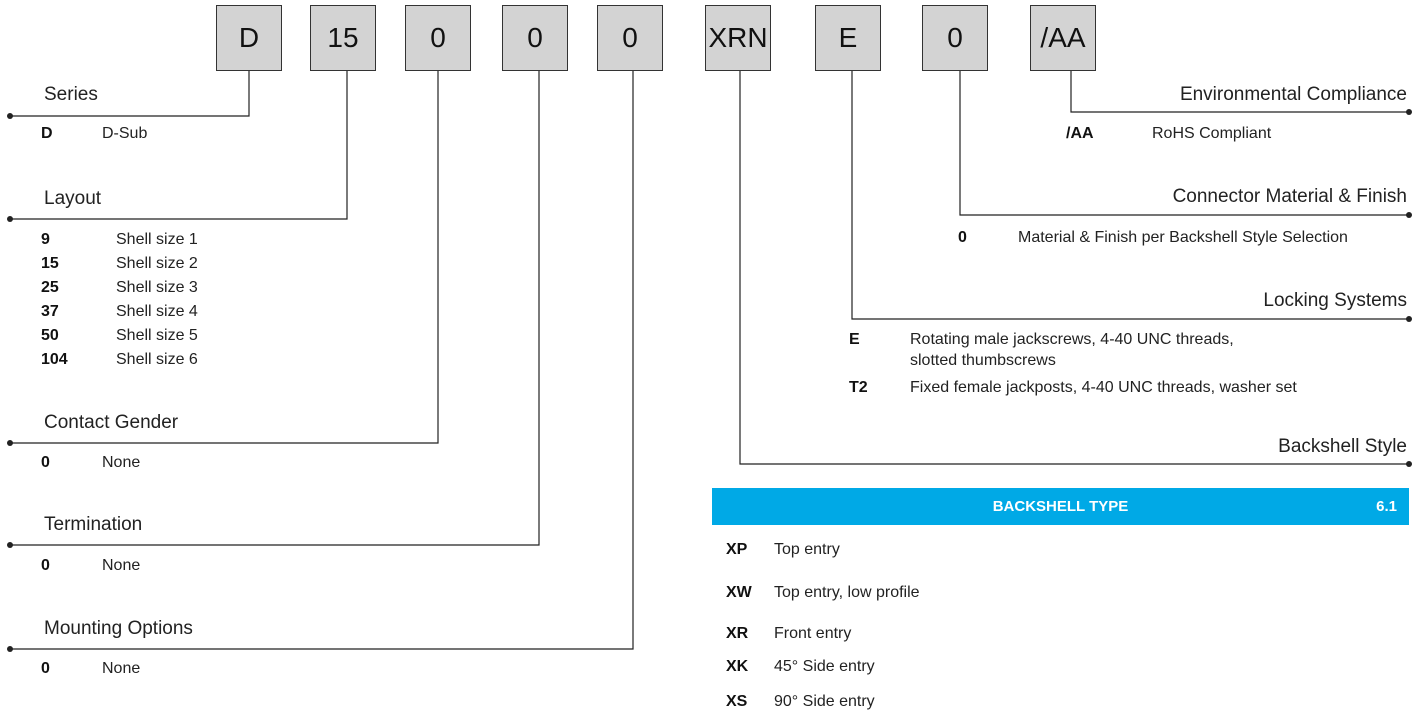  What do you see at coordinates (955, 38) in the screenshot?
I see `part-box-material: 0` at bounding box center [955, 38].